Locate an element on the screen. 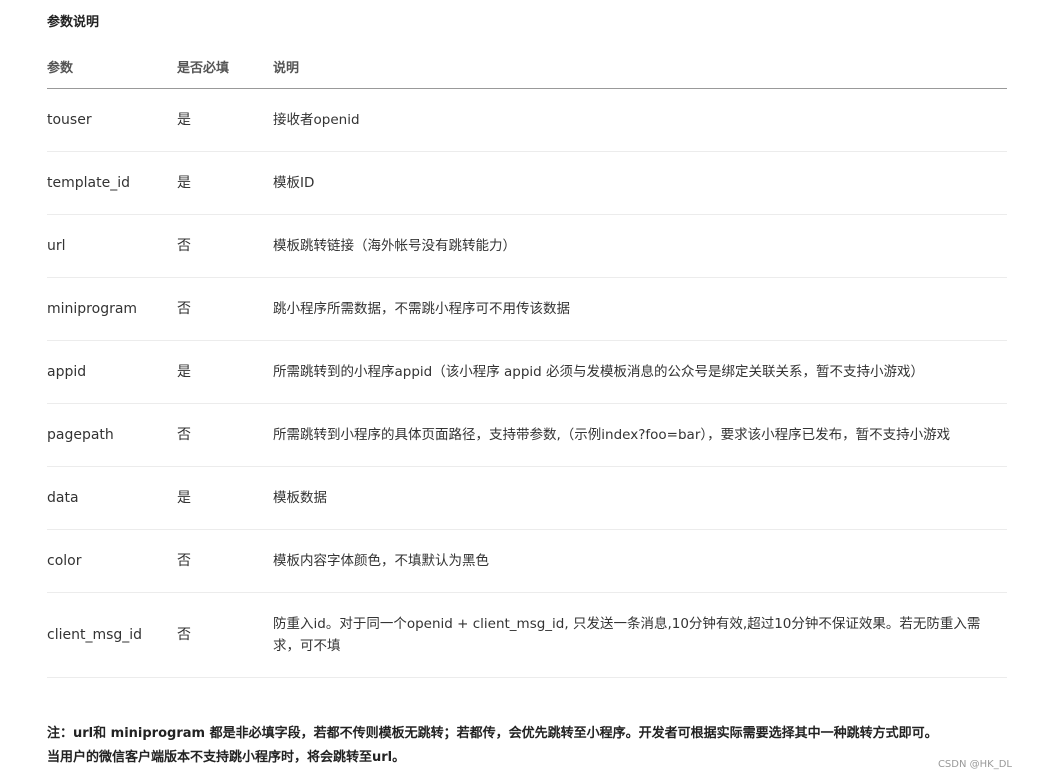  param-description: 模板数据 is located at coordinates (640, 498).